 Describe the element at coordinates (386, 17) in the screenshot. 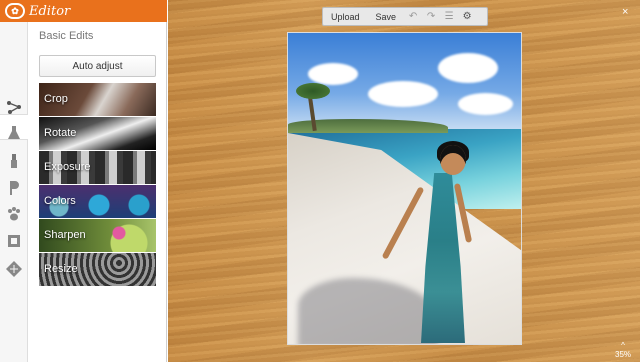

I see `save-button: Save` at that location.